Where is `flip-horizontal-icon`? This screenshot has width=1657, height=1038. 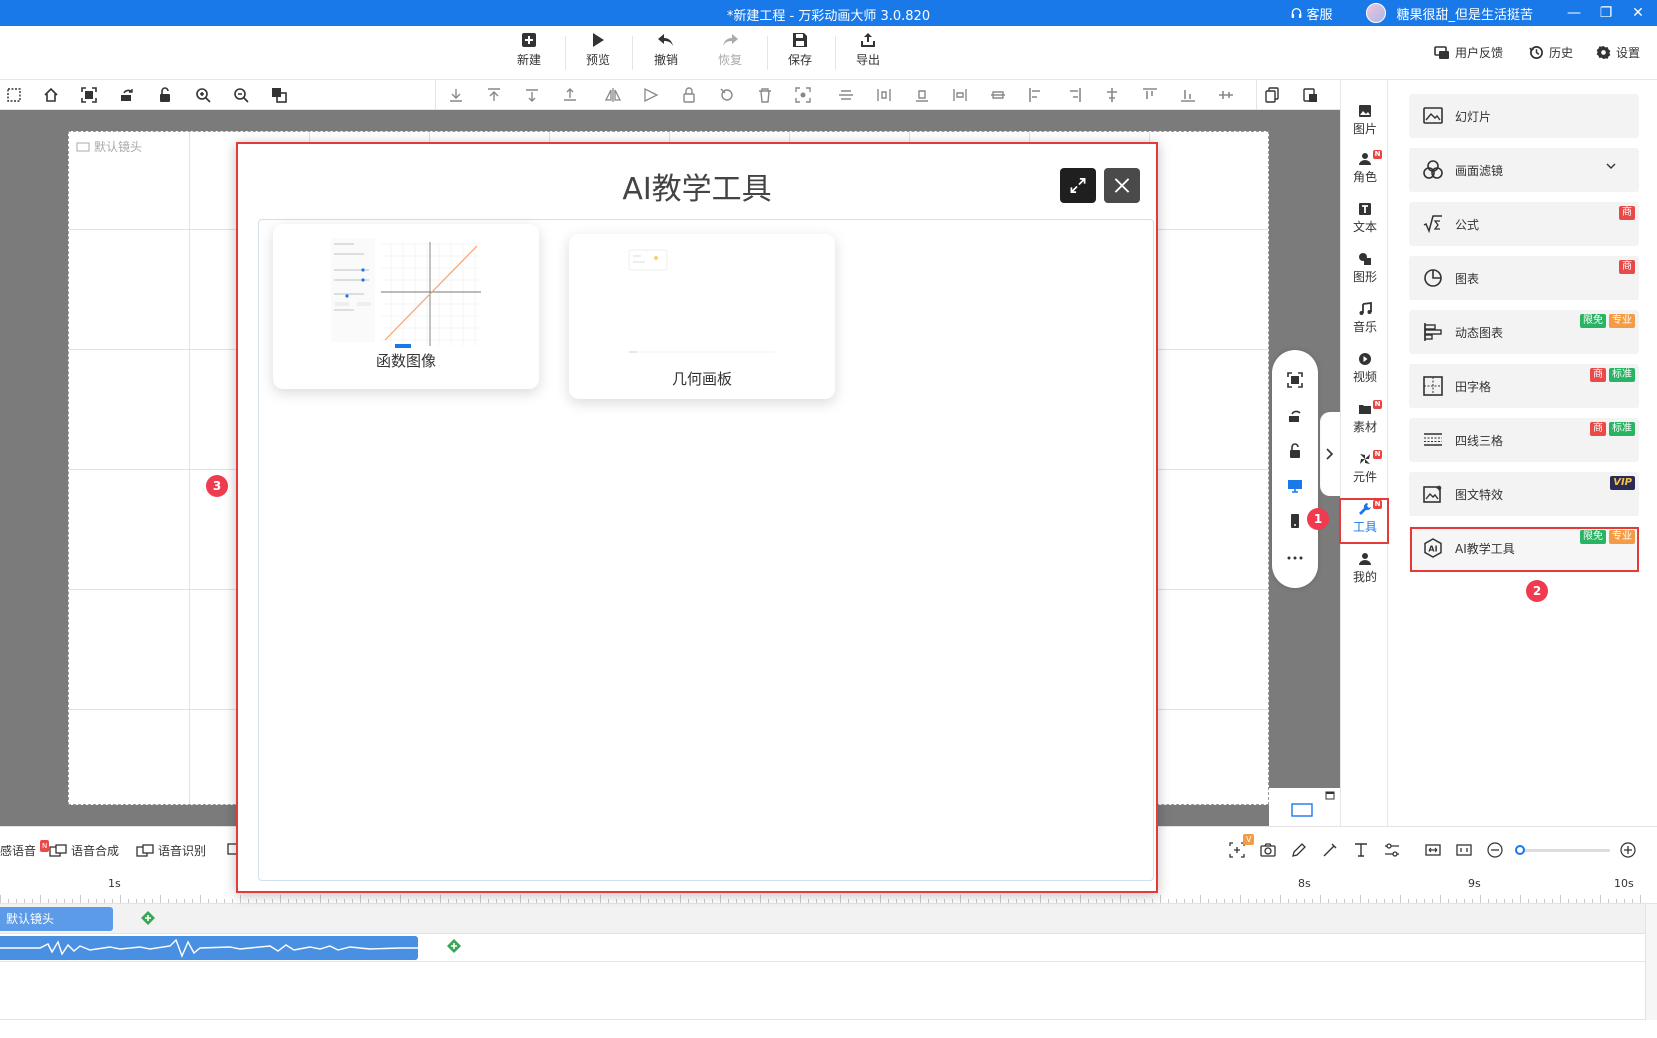 flip-horizontal-icon is located at coordinates (613, 95).